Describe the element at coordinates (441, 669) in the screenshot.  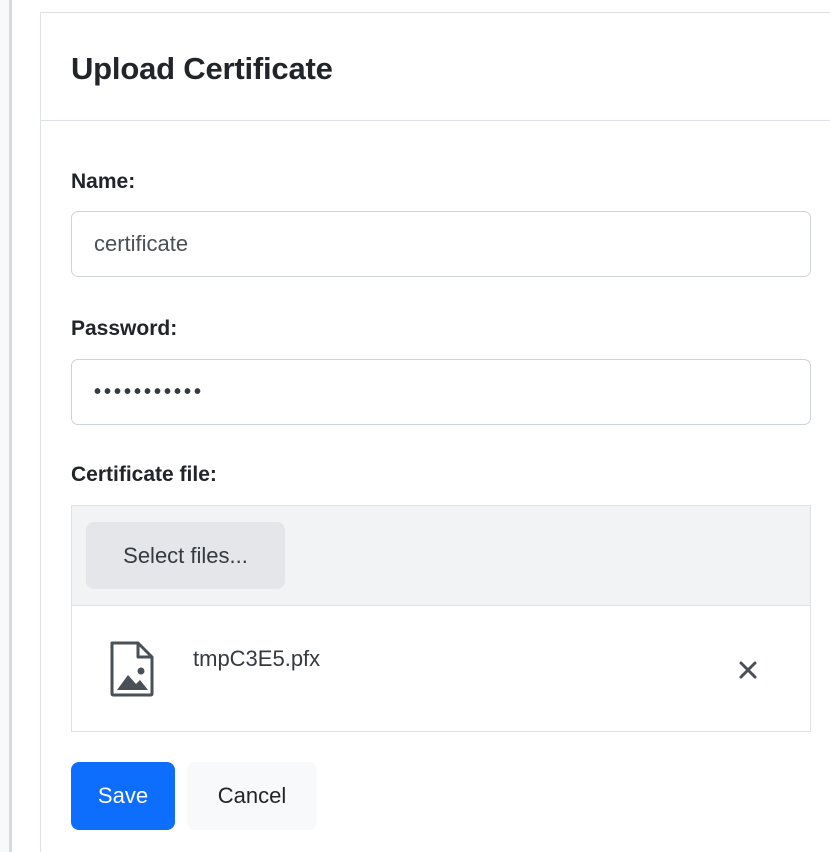
I see `file-list-item: tmpC3E5.pfx` at that location.